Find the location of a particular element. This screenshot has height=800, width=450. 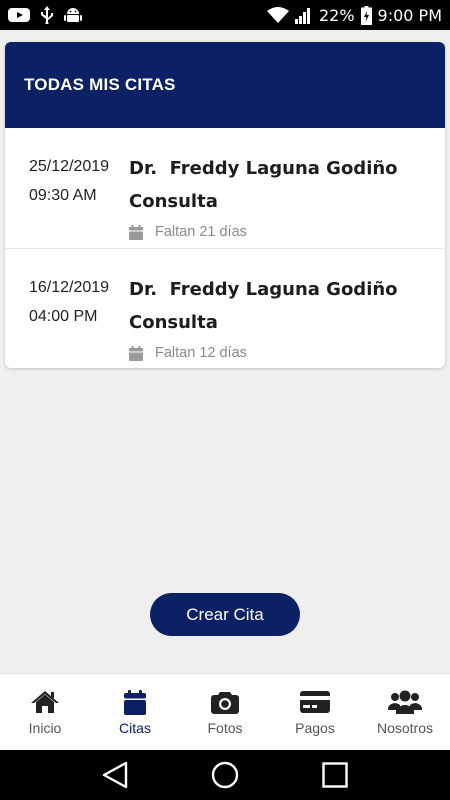

home-circle-icon is located at coordinates (225, 775).